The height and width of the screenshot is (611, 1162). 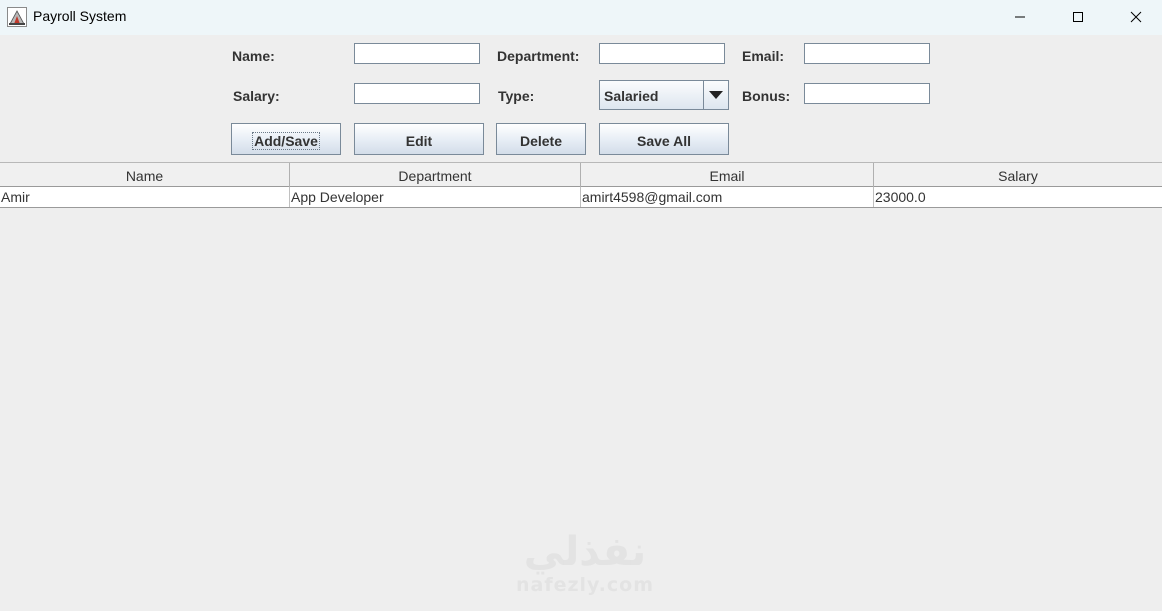 What do you see at coordinates (256, 96) in the screenshot?
I see `salary-label: Salary:` at bounding box center [256, 96].